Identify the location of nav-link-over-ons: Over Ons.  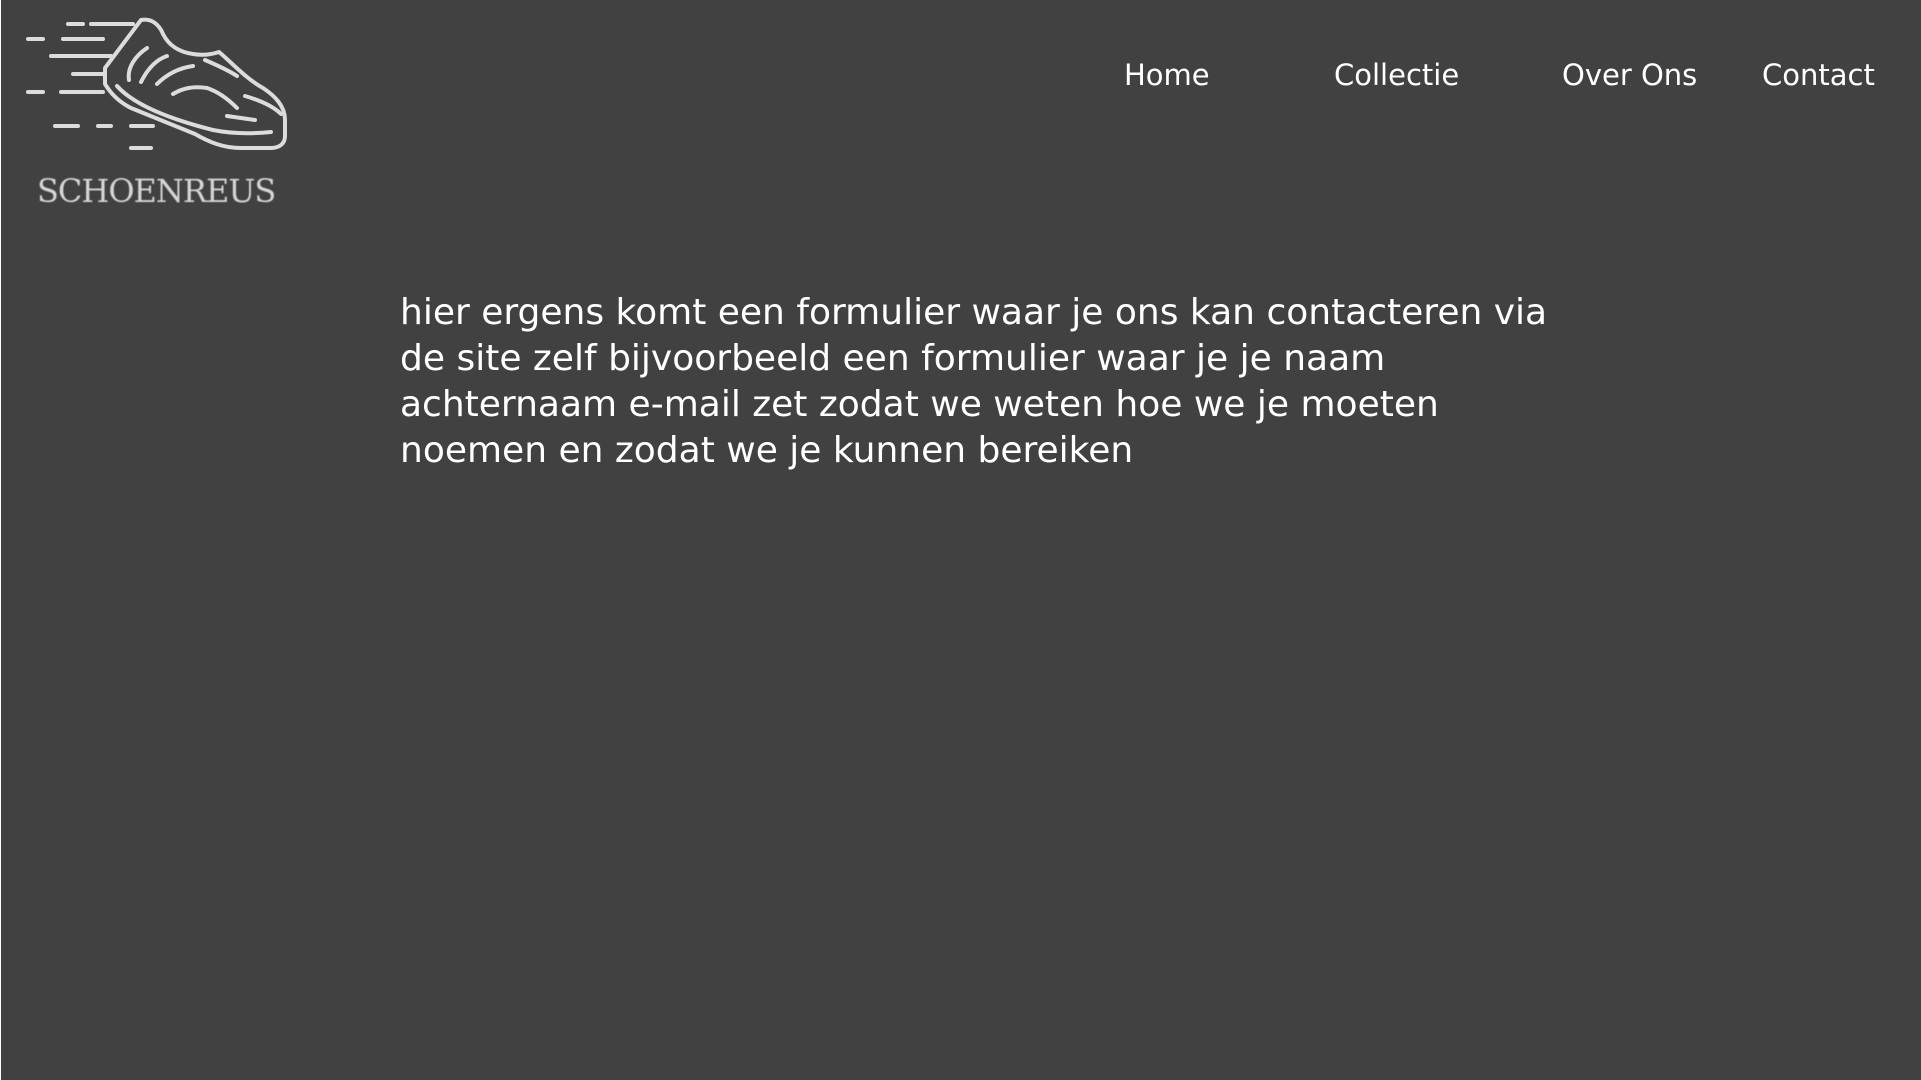
(1629, 75).